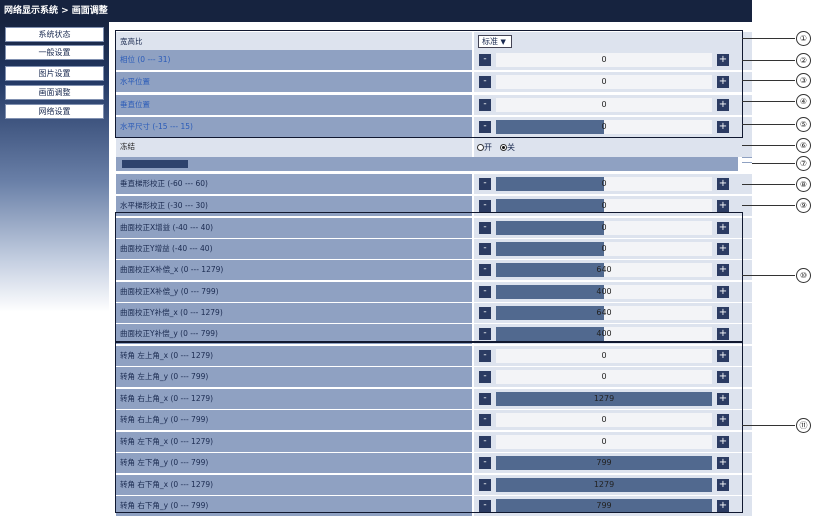 The height and width of the screenshot is (516, 819). I want to click on freeze-on-radio, so click(480, 147).